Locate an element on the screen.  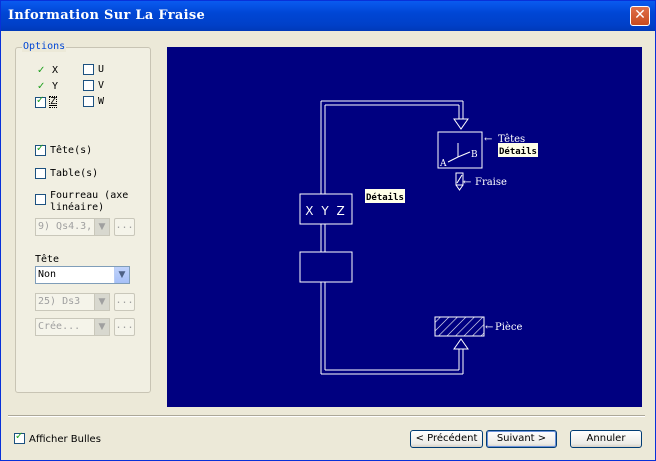
afficher-bulles-checkbox is located at coordinates (19, 437).